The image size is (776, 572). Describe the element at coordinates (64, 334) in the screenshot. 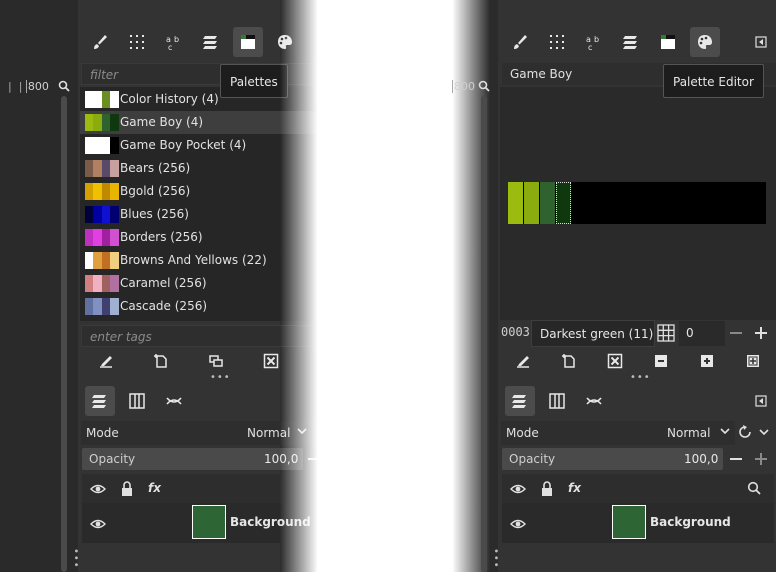

I see `canvas-scrollbar-left` at that location.